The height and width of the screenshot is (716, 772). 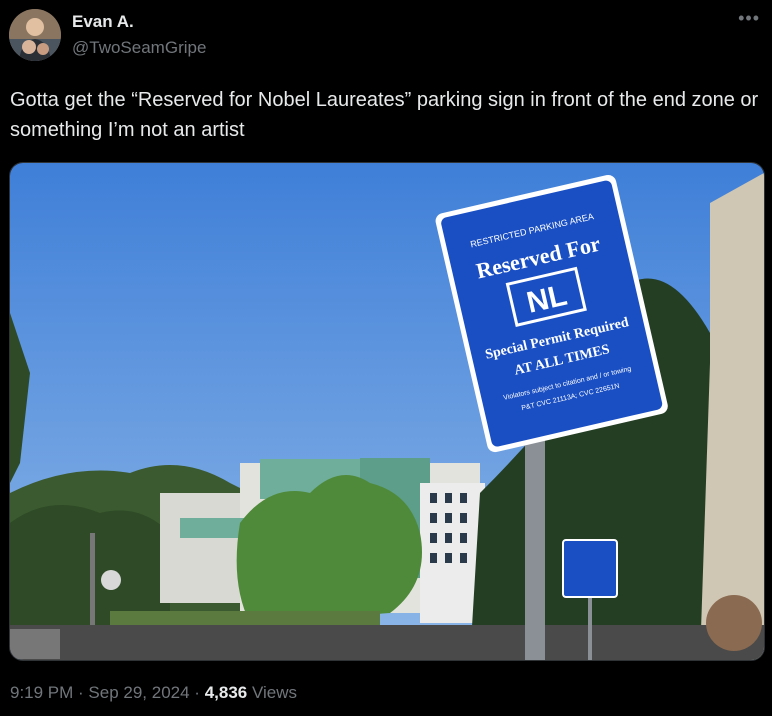 What do you see at coordinates (138, 692) in the screenshot?
I see `tweet-date: Sep 29, 2024` at bounding box center [138, 692].